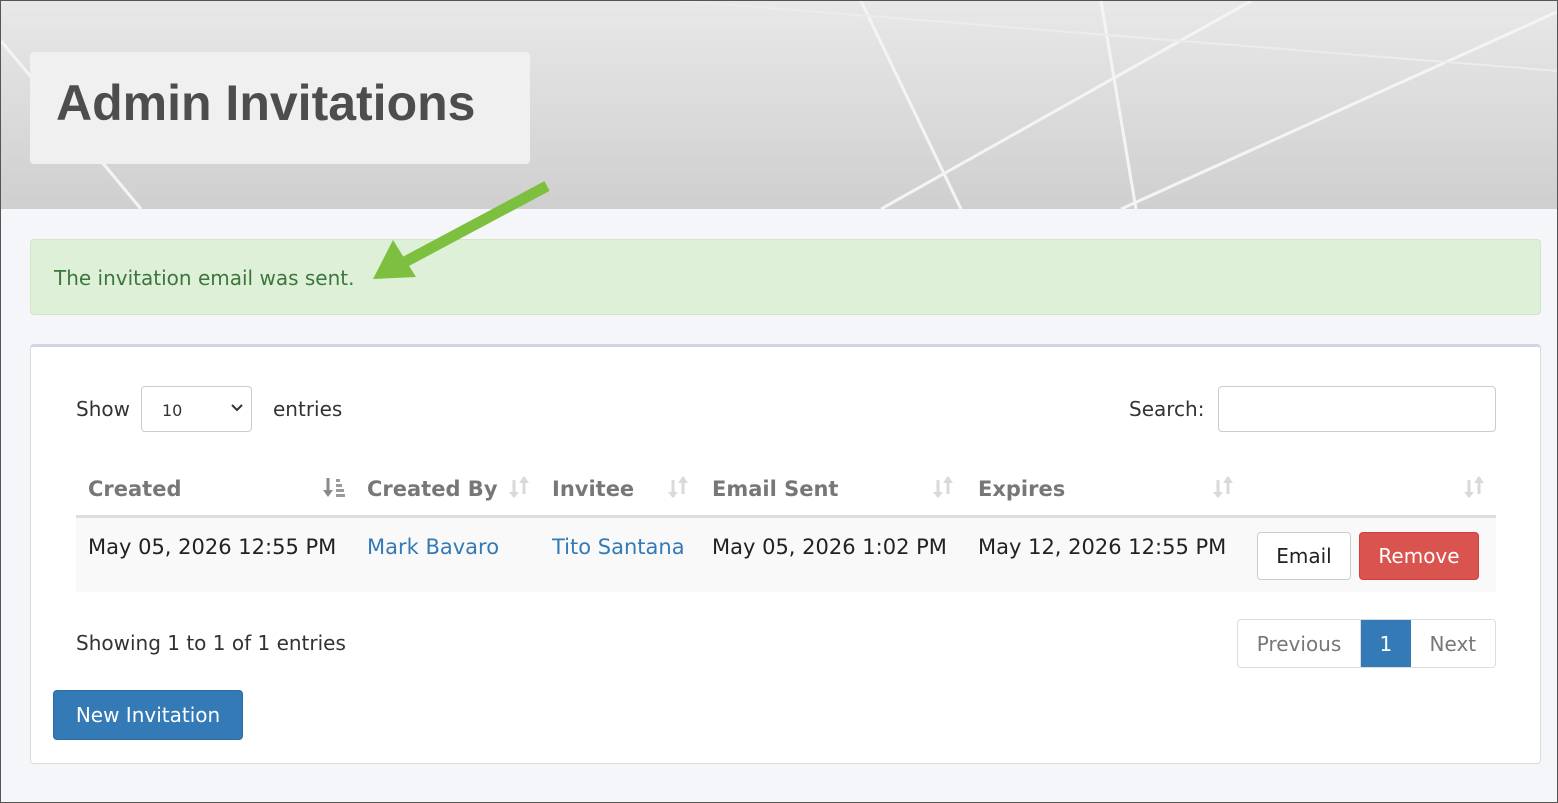 The image size is (1558, 803). I want to click on column-header-created-by: Created By, so click(432, 489).